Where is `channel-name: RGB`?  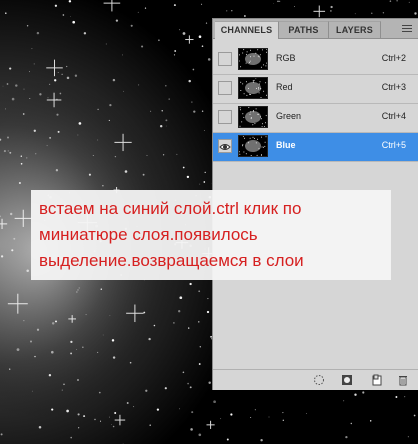
channel-name: RGB is located at coordinates (286, 58).